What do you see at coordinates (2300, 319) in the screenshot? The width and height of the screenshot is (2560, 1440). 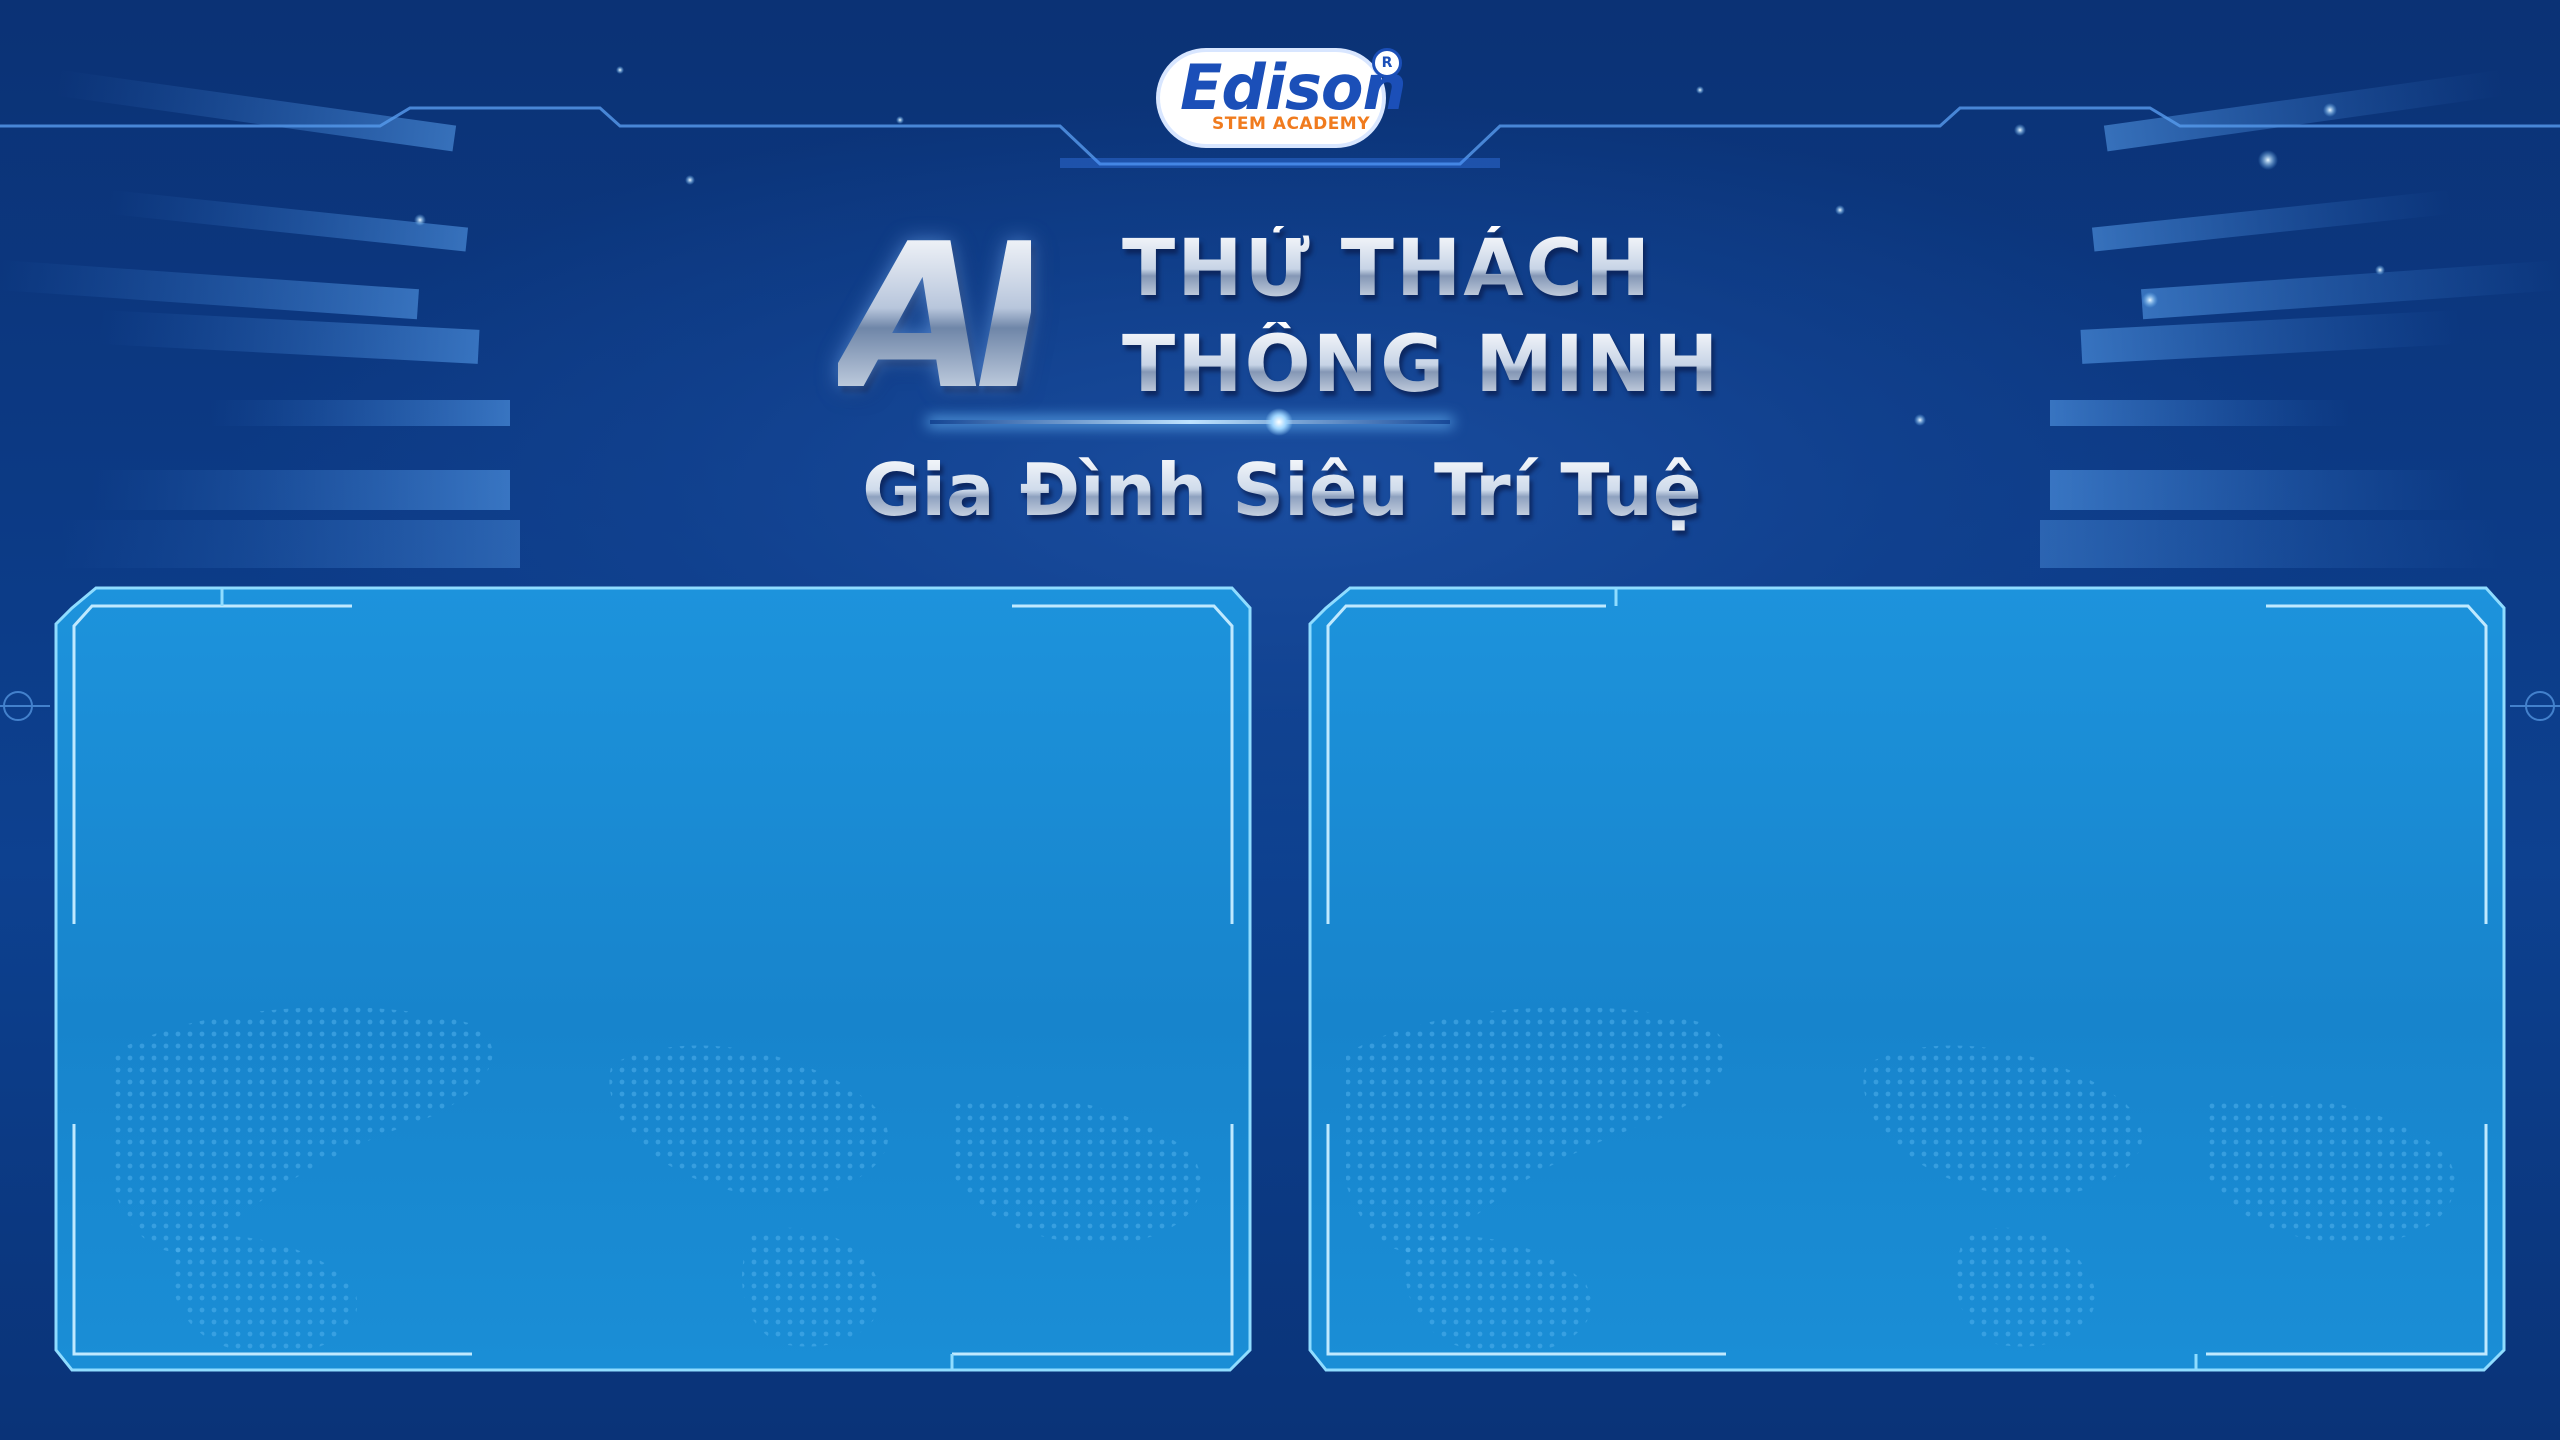 I see `right-streaks` at bounding box center [2300, 319].